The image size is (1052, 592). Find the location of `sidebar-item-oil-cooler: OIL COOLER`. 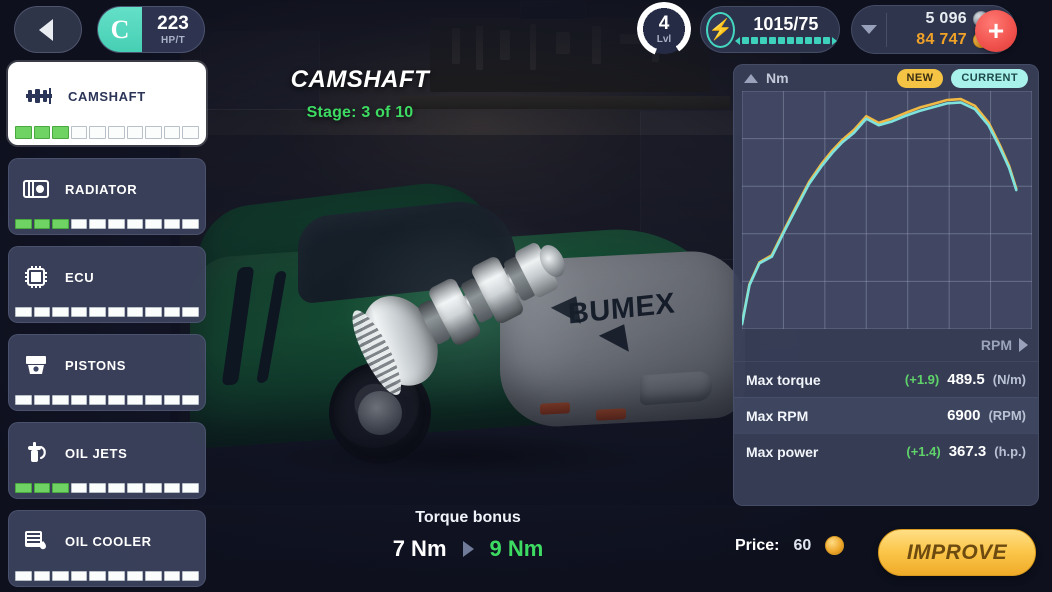

sidebar-item-oil-cooler: OIL COOLER is located at coordinates (107, 548).